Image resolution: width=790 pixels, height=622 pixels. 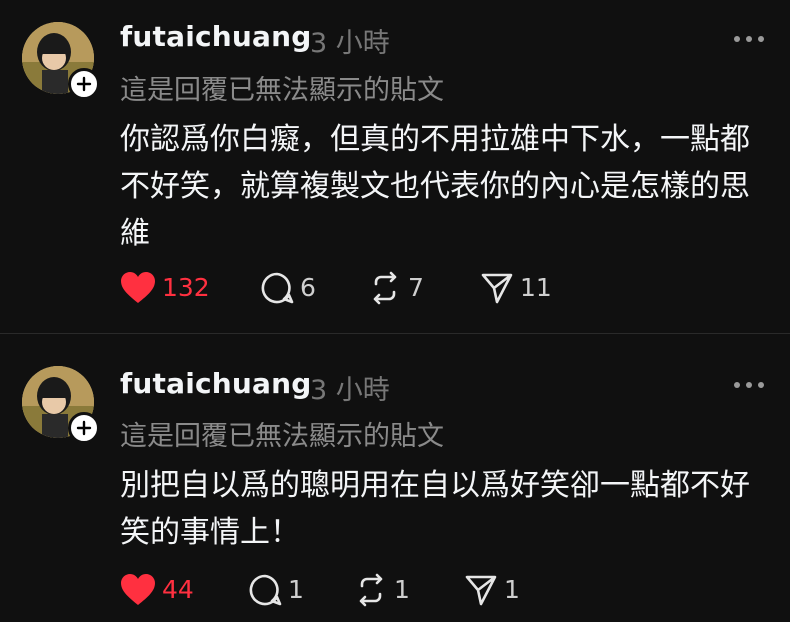 I want to click on repost-button: 7, so click(x=396, y=288).